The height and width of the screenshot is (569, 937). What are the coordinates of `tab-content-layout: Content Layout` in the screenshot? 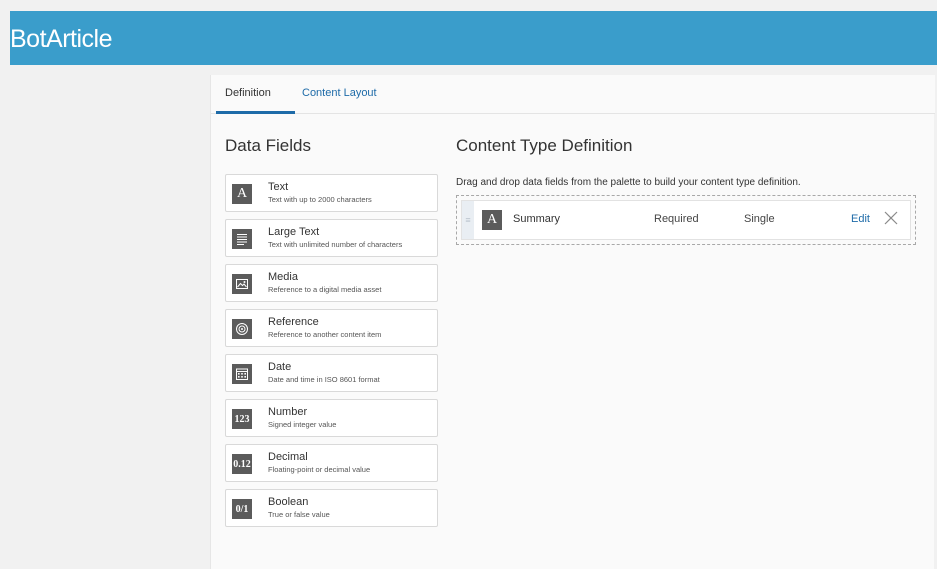 It's located at (339, 93).